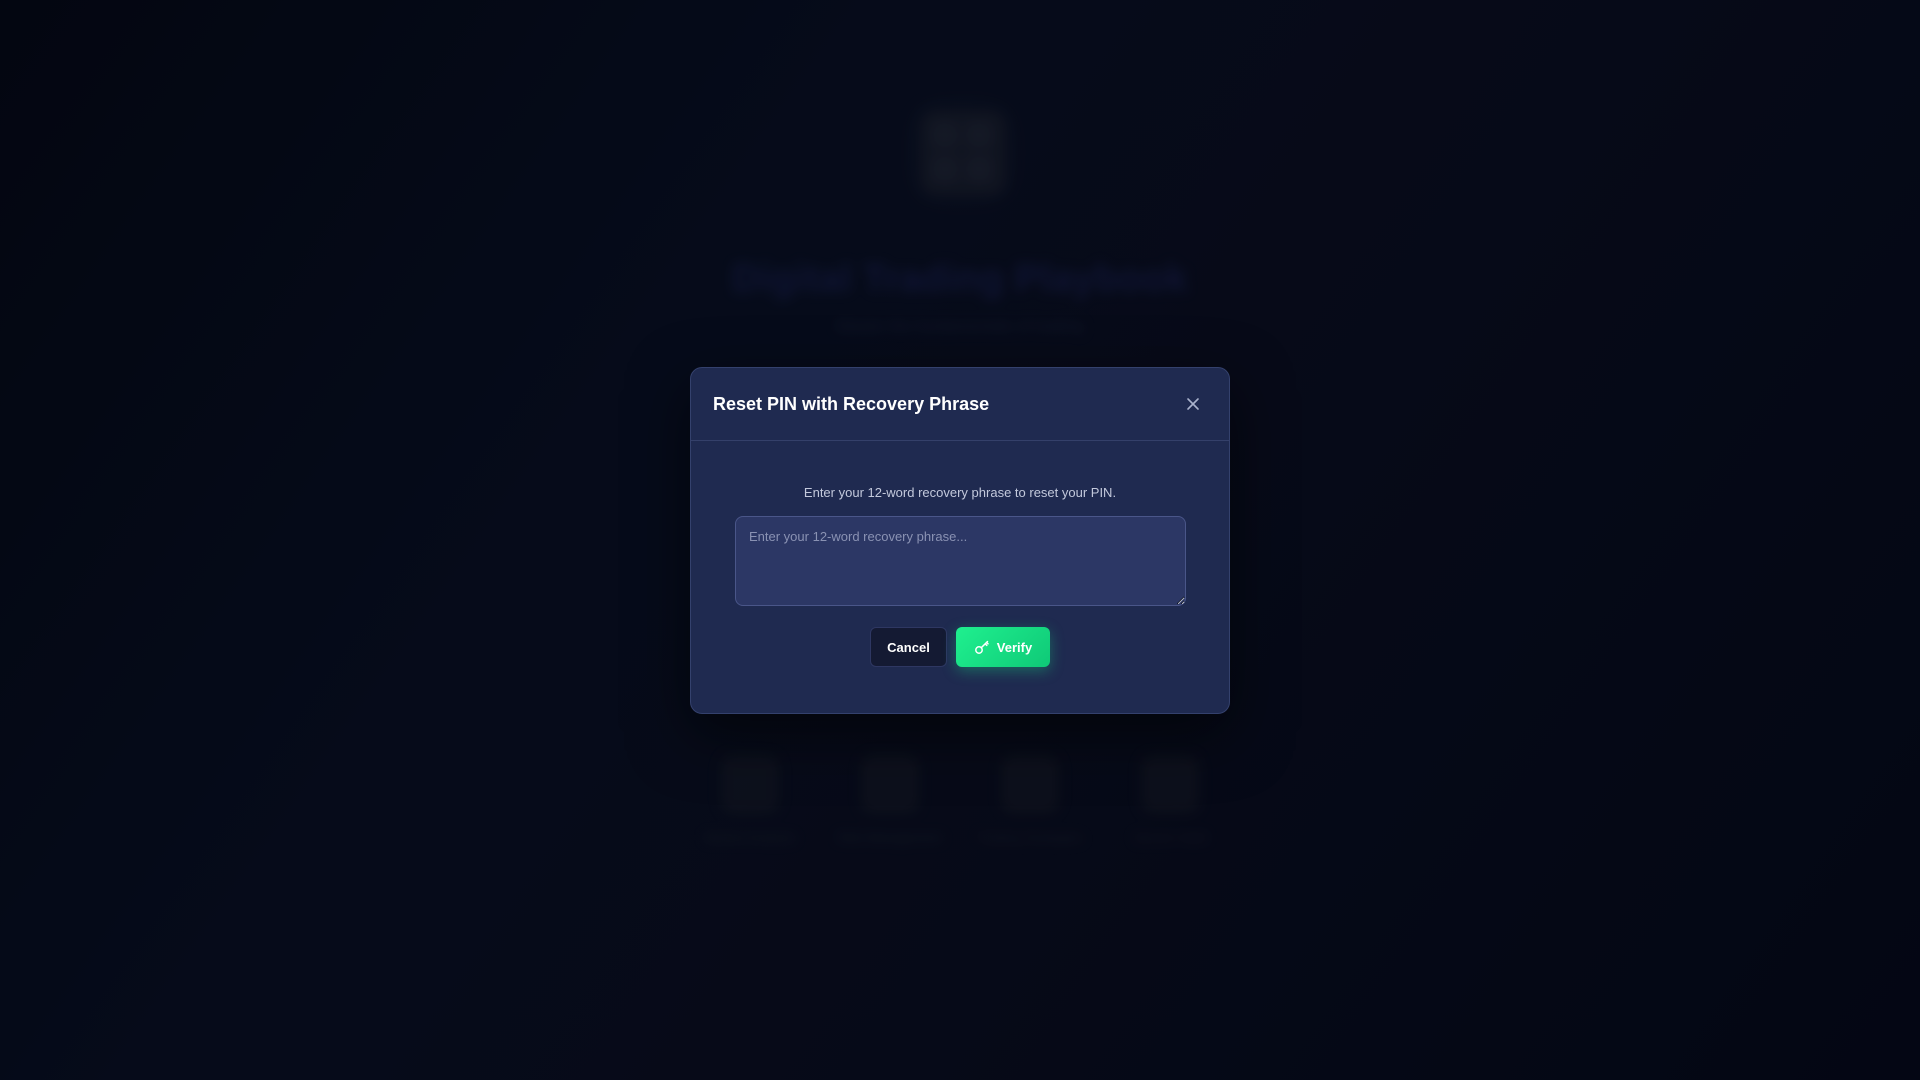  I want to click on cancel-button: Cancel, so click(908, 647).